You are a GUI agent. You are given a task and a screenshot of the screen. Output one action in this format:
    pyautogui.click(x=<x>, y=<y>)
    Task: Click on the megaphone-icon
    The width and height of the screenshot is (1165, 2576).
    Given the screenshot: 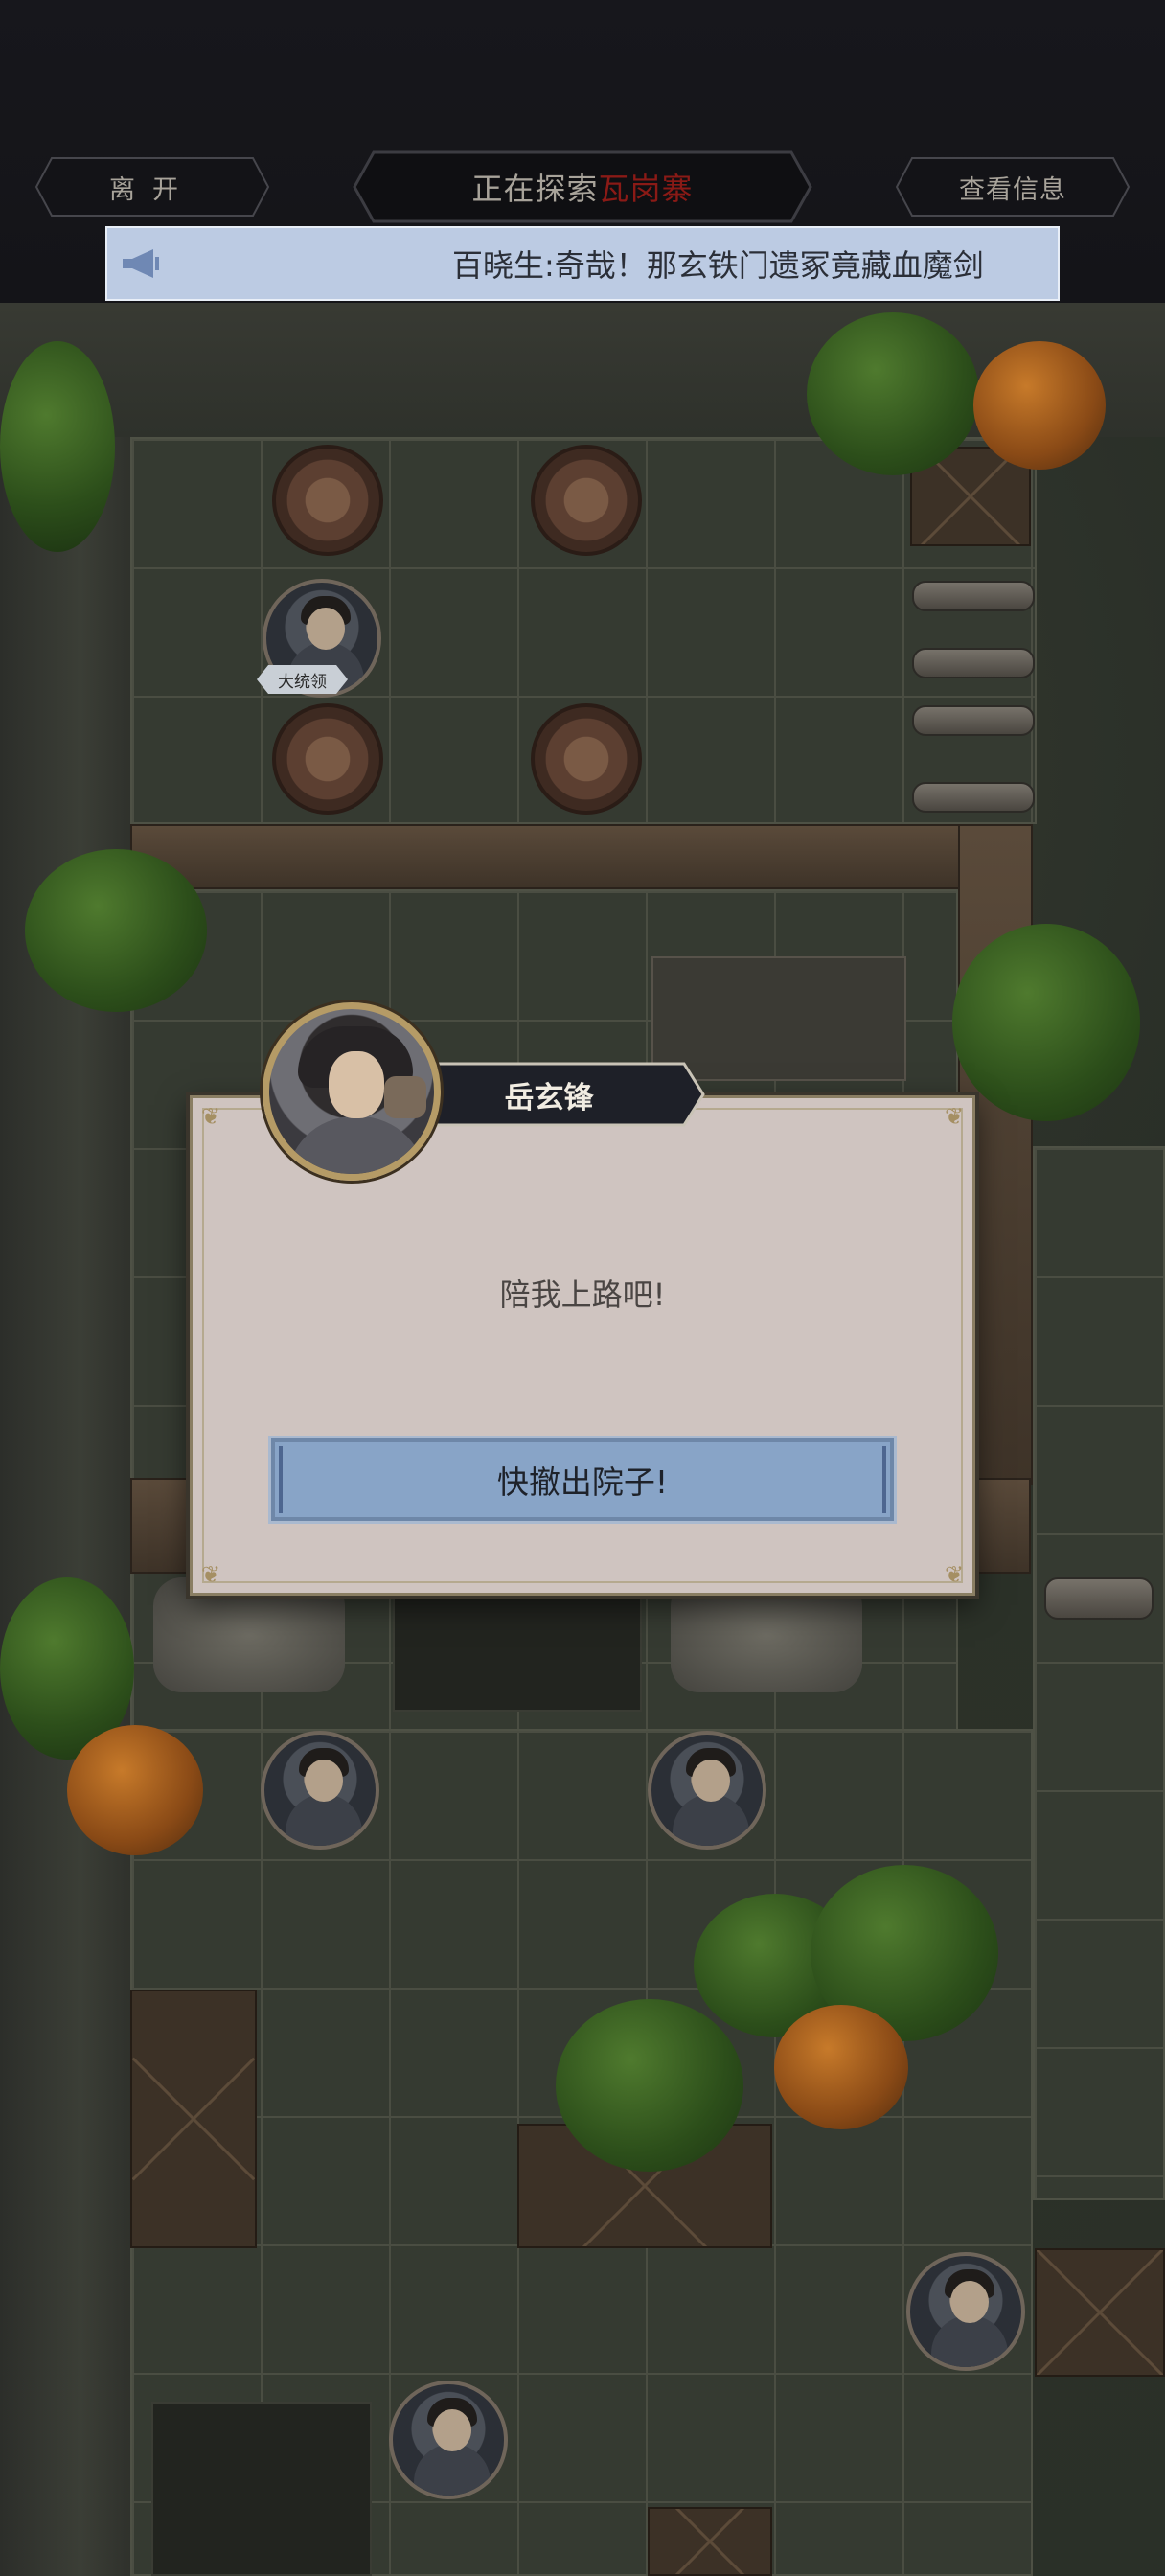 What is the action you would take?
    pyautogui.click(x=141, y=263)
    